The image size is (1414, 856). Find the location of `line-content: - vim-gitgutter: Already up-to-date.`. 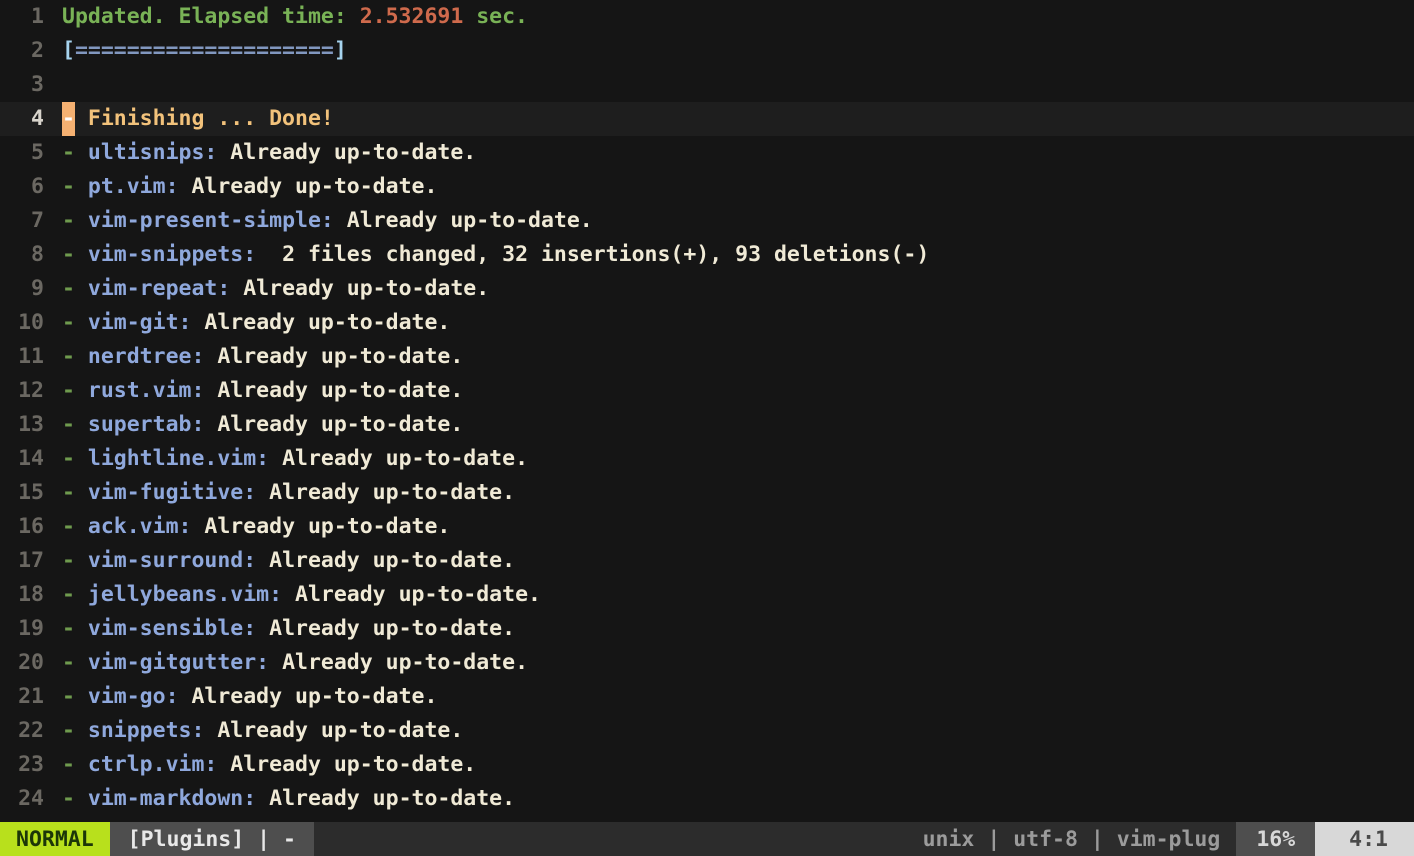

line-content: - vim-gitgutter: Already up-to-date. is located at coordinates (287, 663).